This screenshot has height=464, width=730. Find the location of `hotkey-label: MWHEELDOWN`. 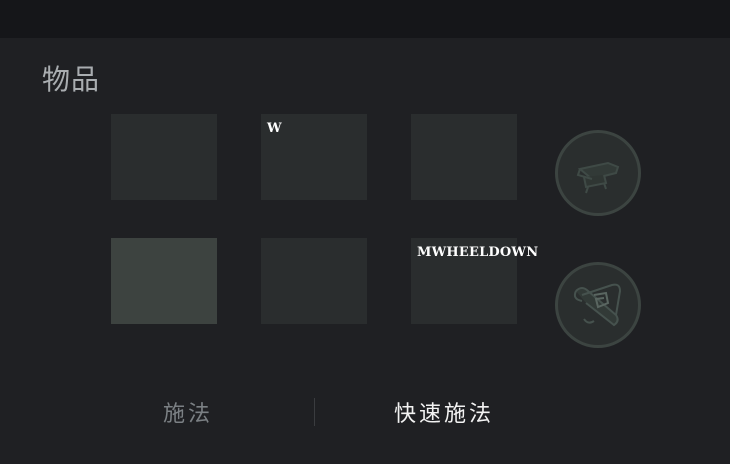

hotkey-label: MWHEELDOWN is located at coordinates (478, 252).